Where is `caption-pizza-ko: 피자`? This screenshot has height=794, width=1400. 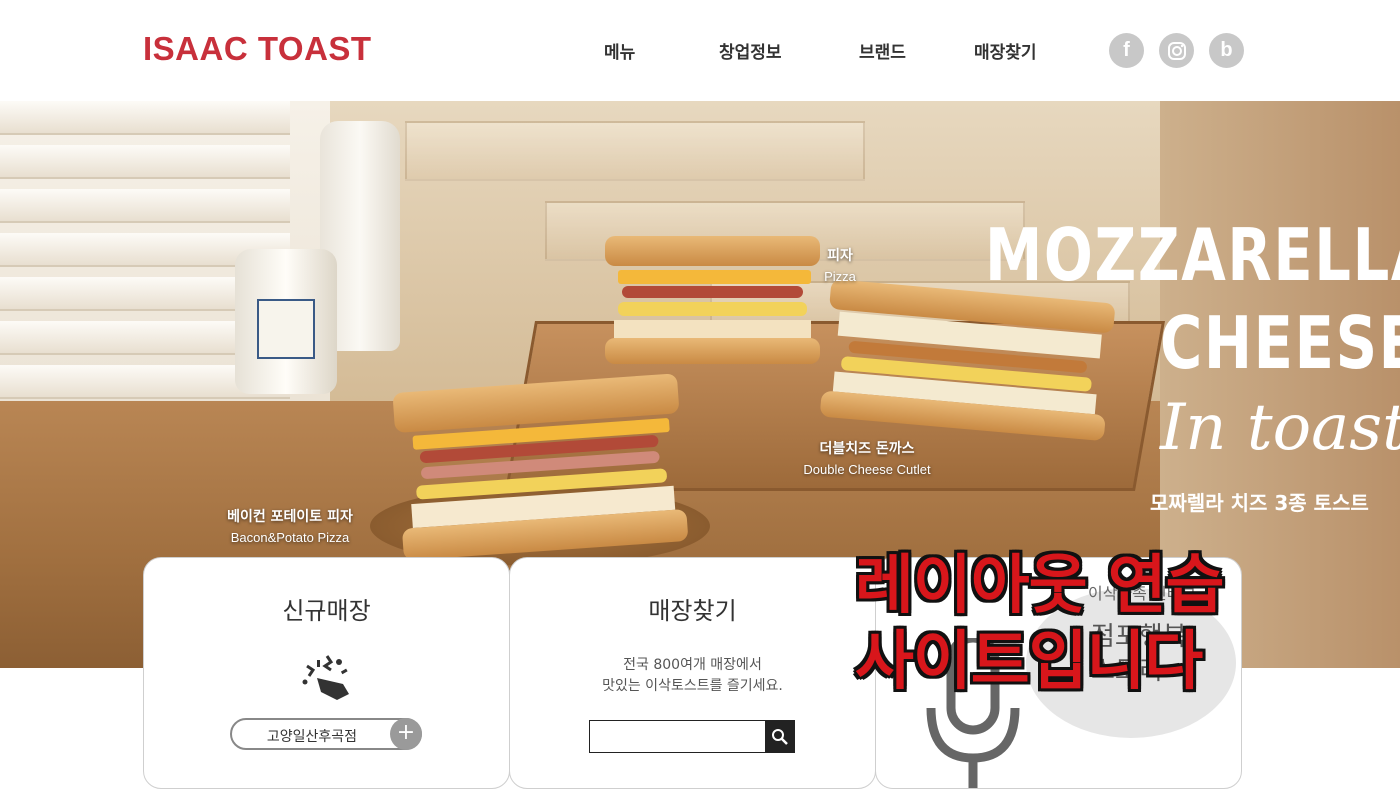
caption-pizza-ko: 피자 is located at coordinates (840, 256).